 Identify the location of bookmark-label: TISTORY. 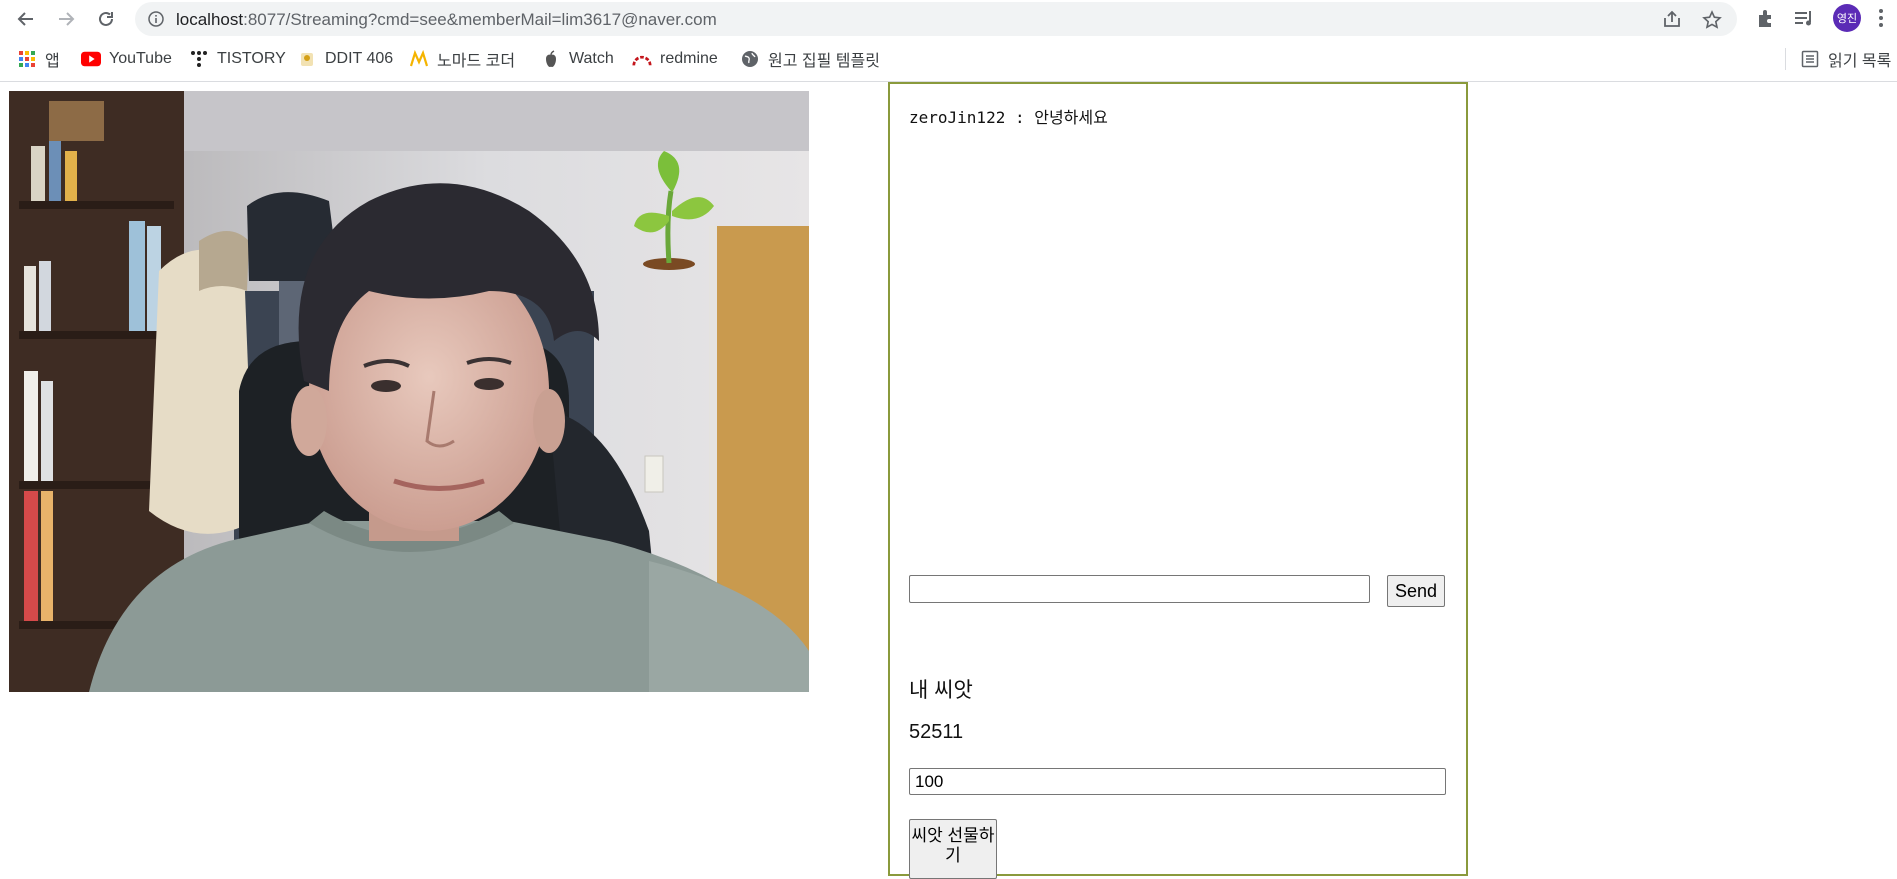
(251, 58).